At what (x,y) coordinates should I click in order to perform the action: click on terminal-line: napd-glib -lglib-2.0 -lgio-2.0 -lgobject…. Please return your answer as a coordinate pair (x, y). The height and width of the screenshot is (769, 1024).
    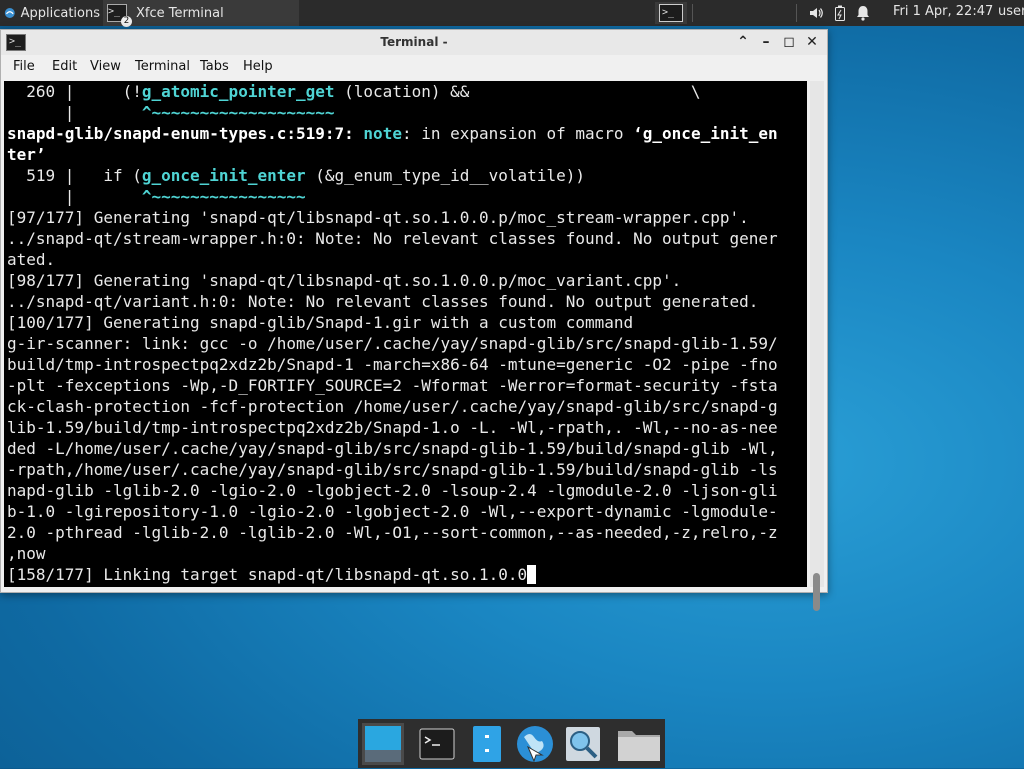
    Looking at the image, I should click on (392, 490).